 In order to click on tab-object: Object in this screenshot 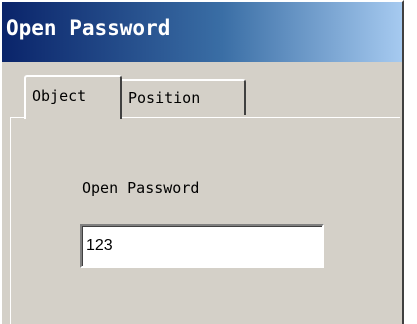, I will do `click(73, 97)`.